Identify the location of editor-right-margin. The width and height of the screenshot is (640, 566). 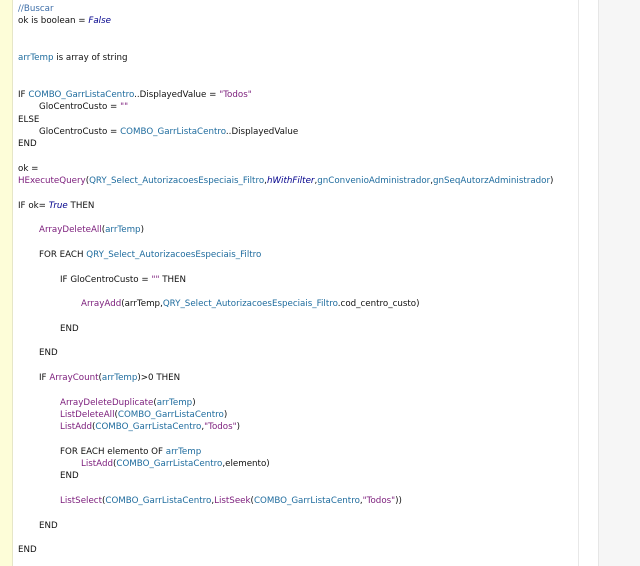
(578, 283).